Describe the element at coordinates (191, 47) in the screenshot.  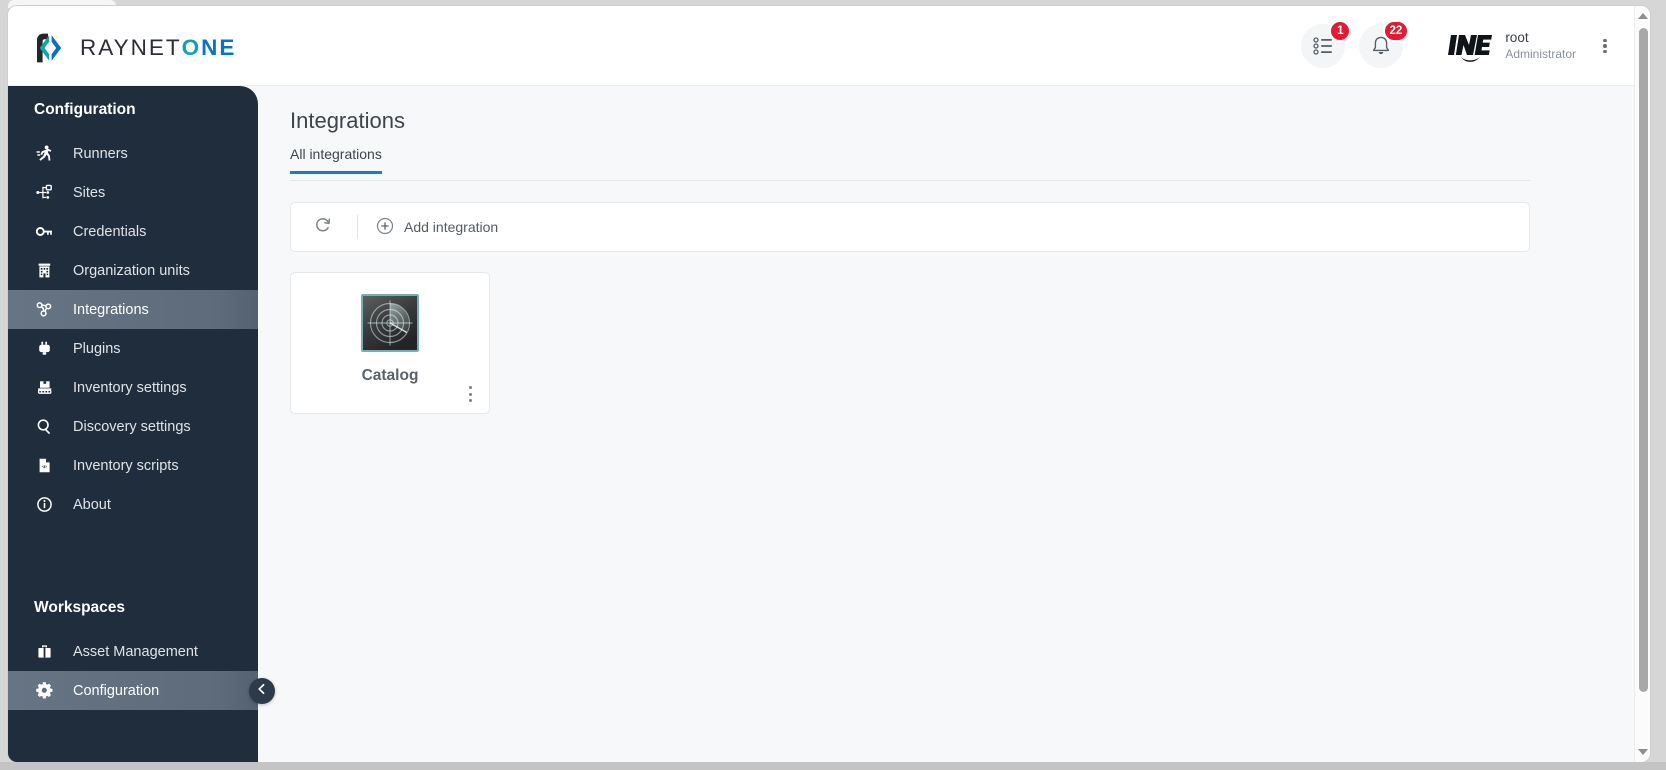
I see `brand-word-o: O` at that location.